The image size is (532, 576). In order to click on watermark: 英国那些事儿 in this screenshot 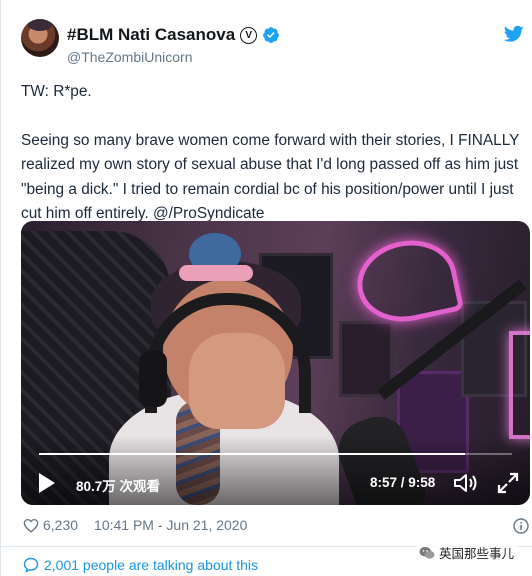, I will do `click(467, 552)`.